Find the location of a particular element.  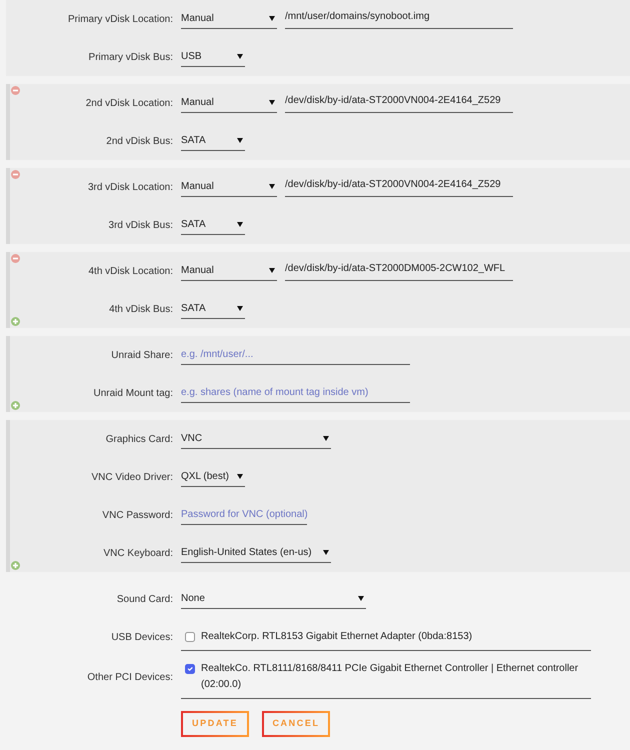

field-label: Unraid Share: is located at coordinates (141, 355).